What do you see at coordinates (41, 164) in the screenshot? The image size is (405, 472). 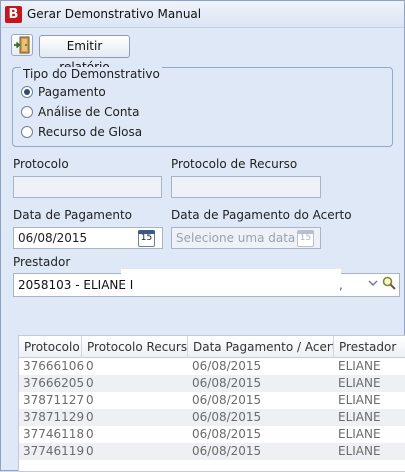 I see `protocolo-label: Protocolo` at bounding box center [41, 164].